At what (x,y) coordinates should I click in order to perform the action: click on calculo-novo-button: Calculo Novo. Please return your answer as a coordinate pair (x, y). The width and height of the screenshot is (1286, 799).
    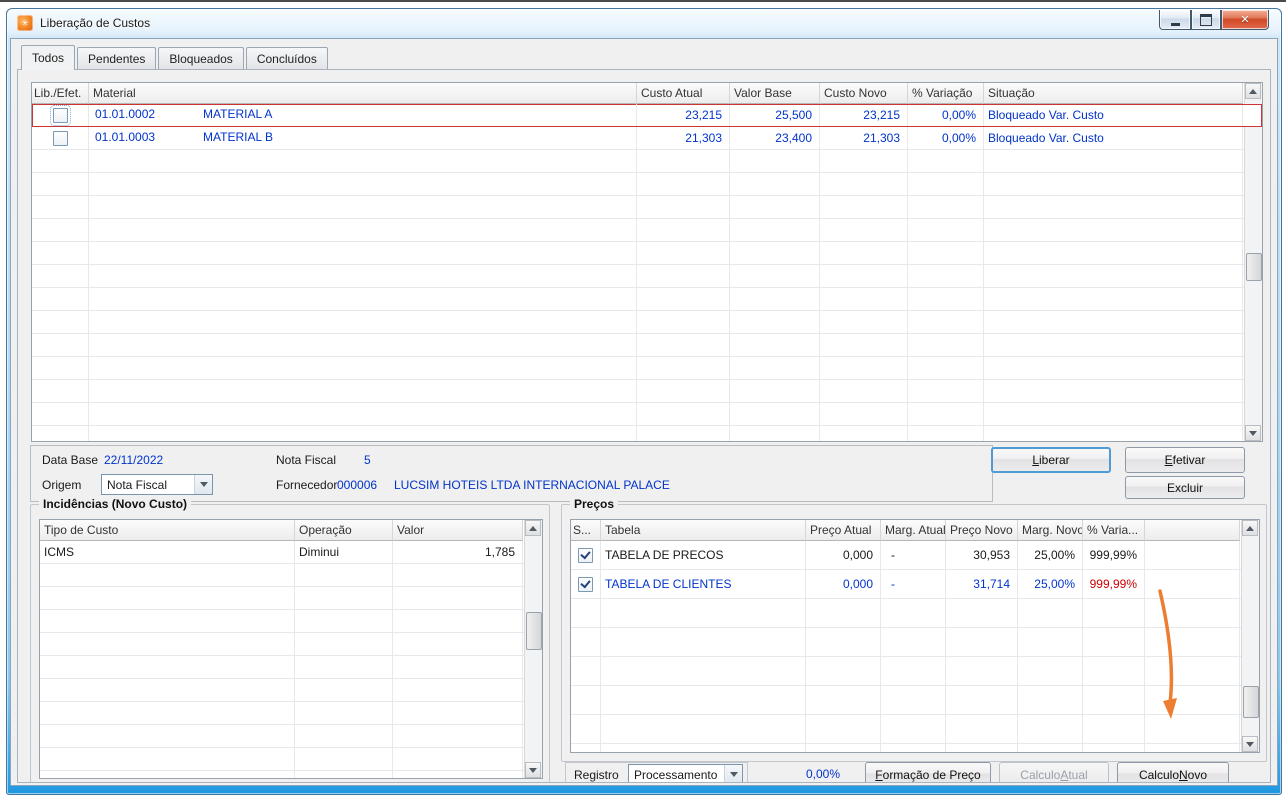
    Looking at the image, I should click on (1173, 772).